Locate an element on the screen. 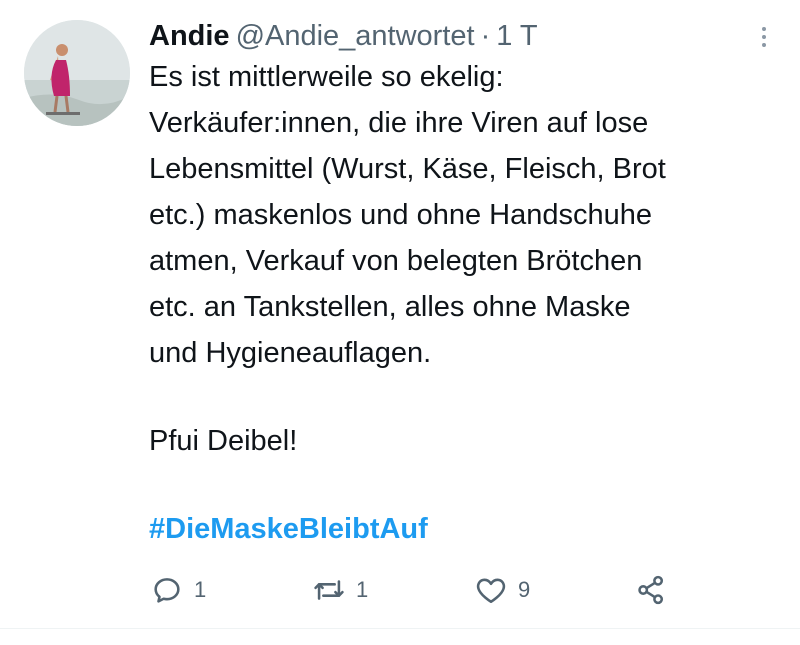  tweet-text-line: atmen, Verkauf von belegten Brötchen is located at coordinates (396, 261).